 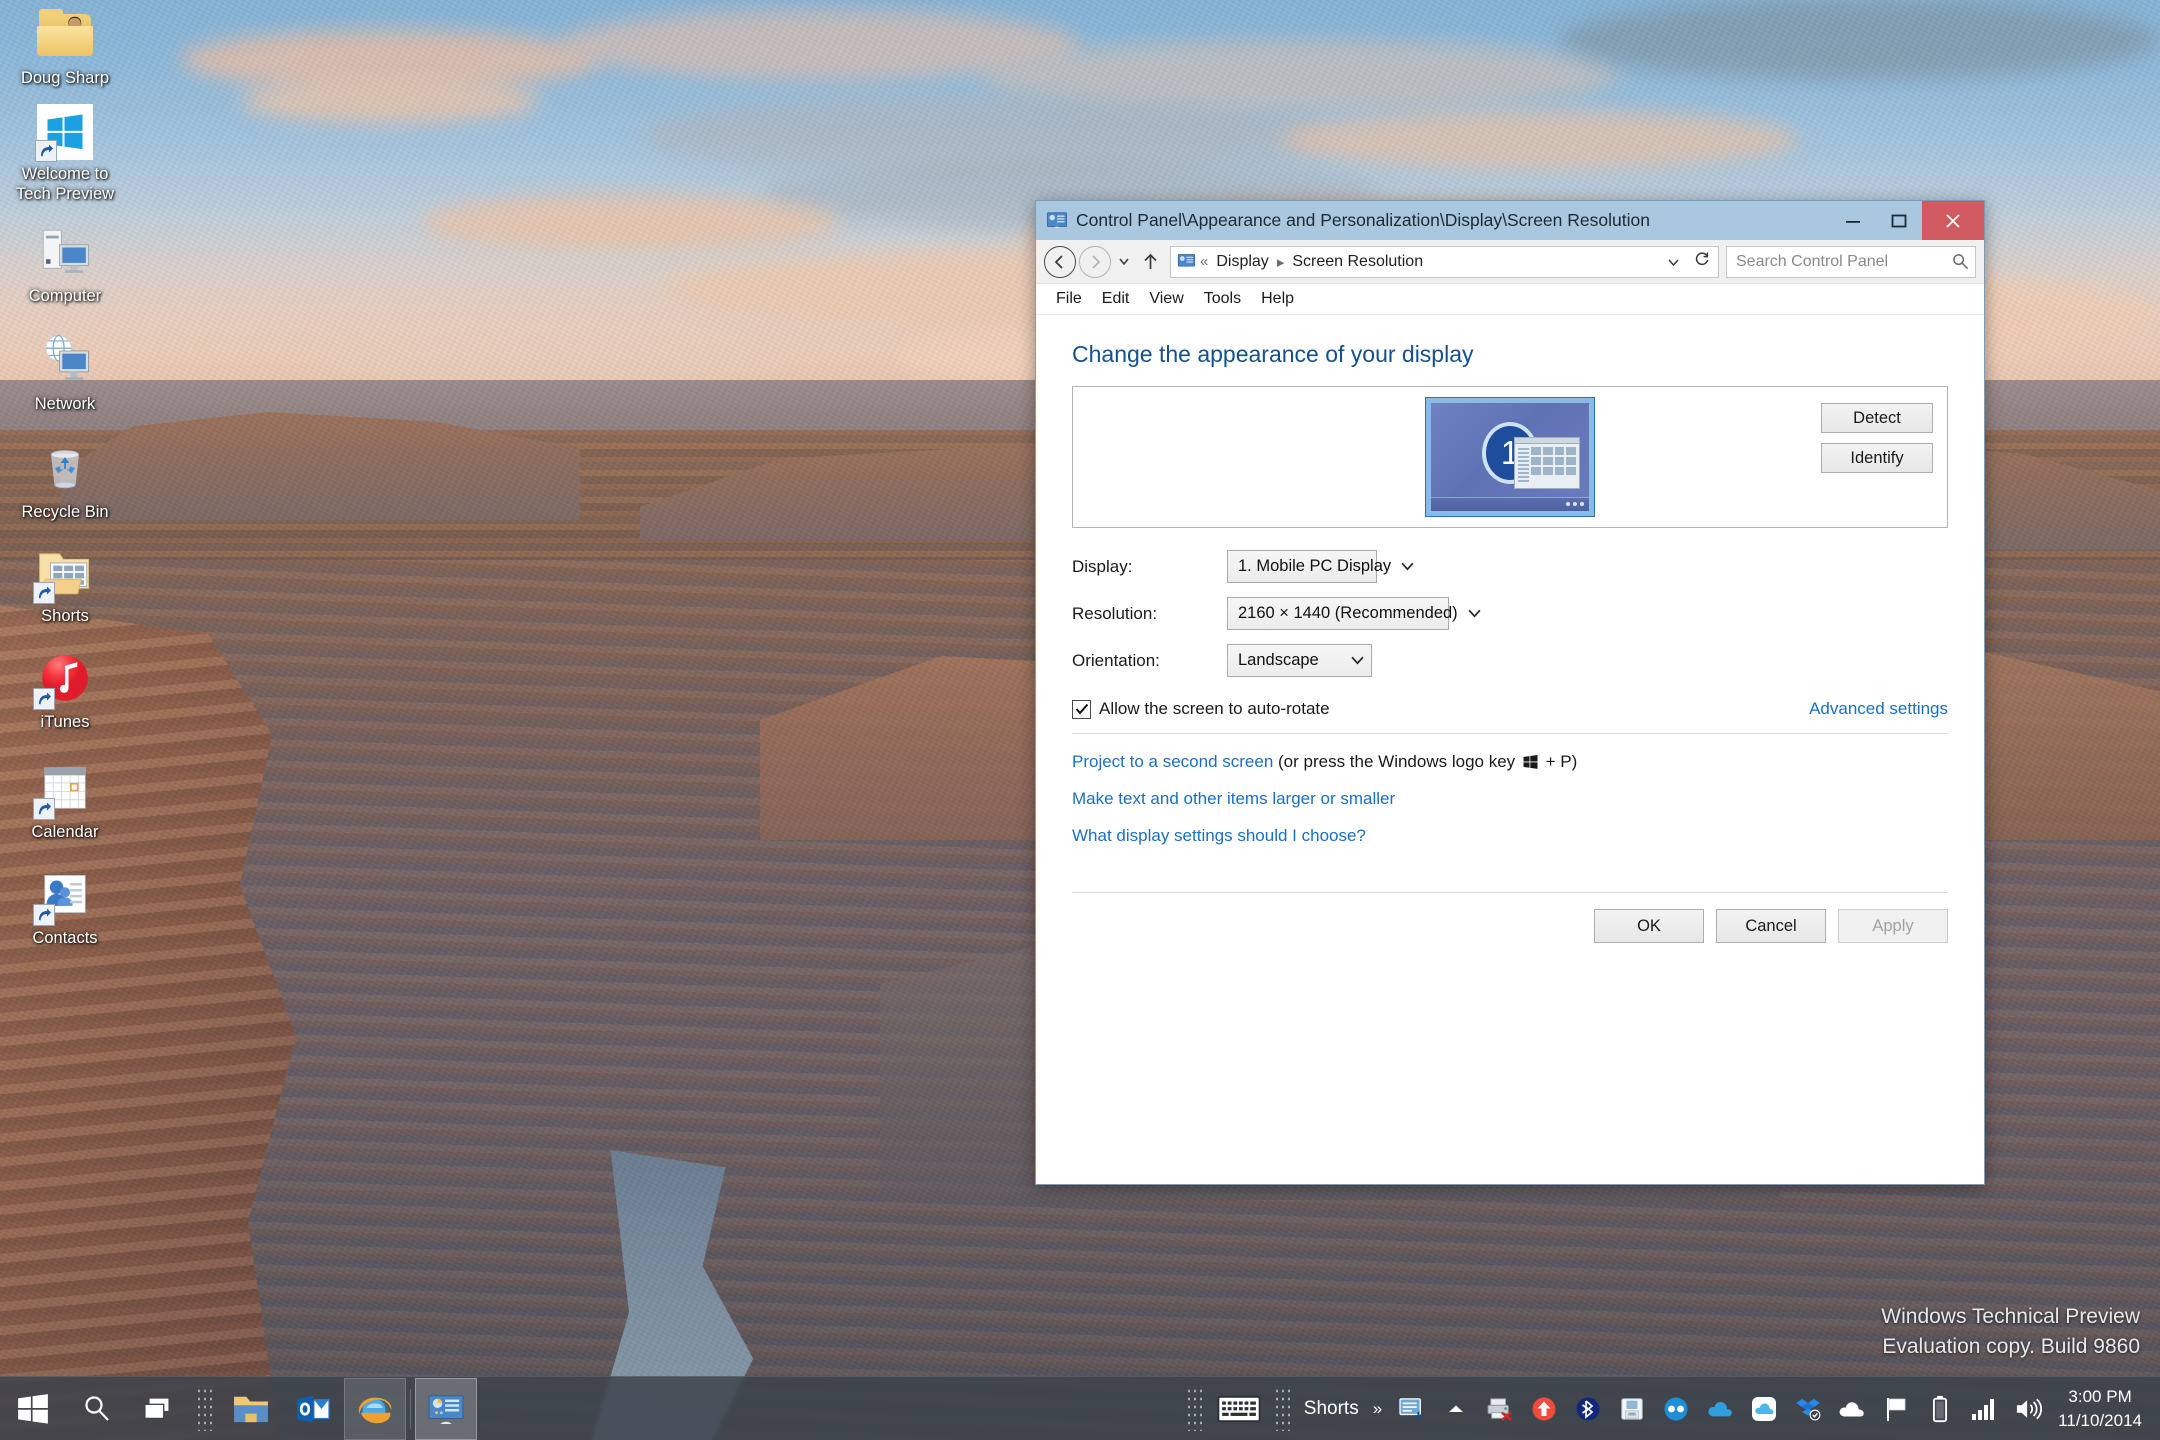 What do you see at coordinates (251, 1409) in the screenshot?
I see `file-explorer-button` at bounding box center [251, 1409].